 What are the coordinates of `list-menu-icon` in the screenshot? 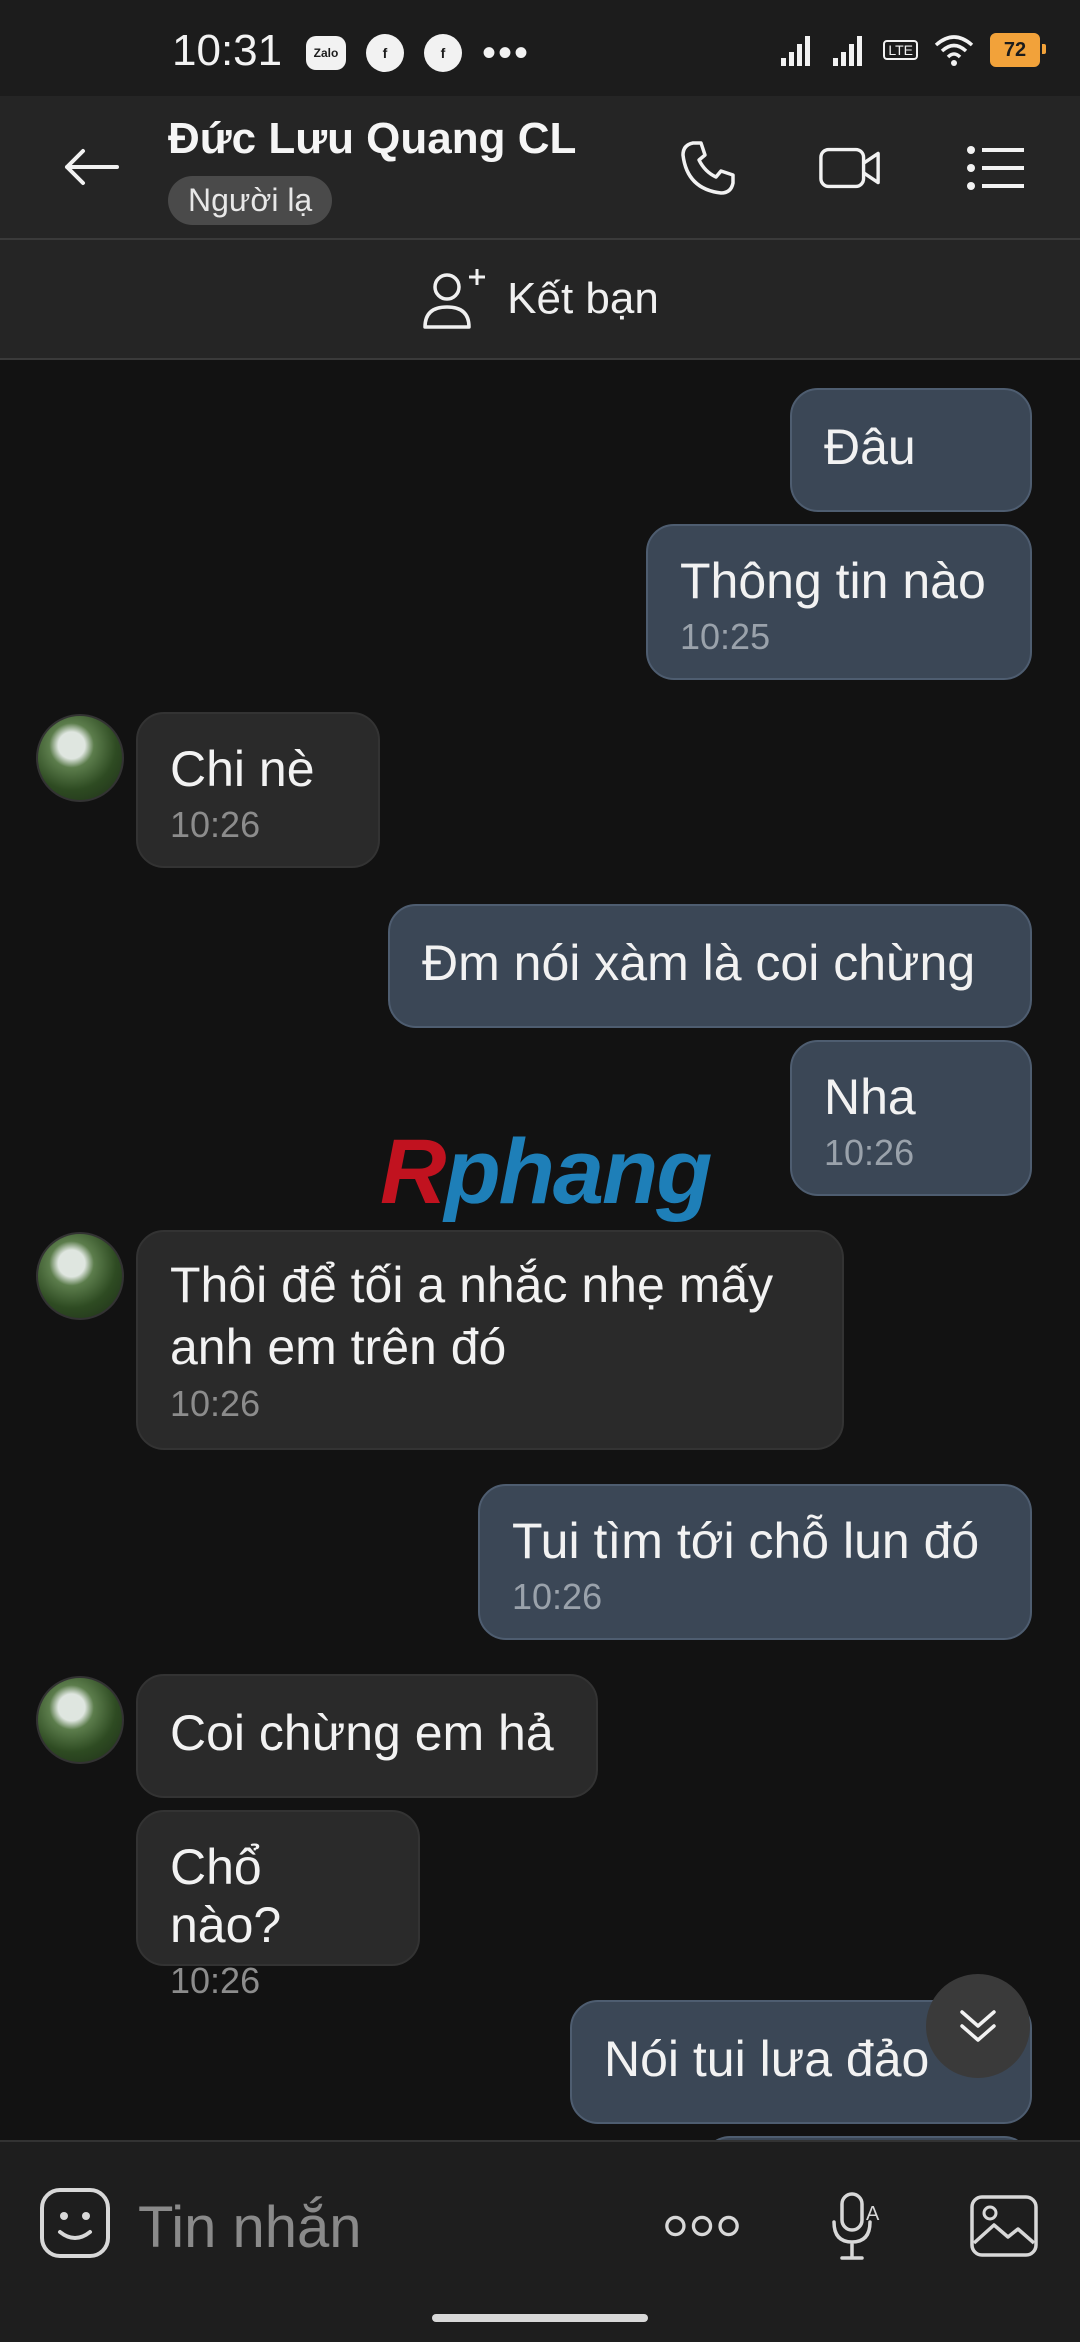 It's located at (995, 168).